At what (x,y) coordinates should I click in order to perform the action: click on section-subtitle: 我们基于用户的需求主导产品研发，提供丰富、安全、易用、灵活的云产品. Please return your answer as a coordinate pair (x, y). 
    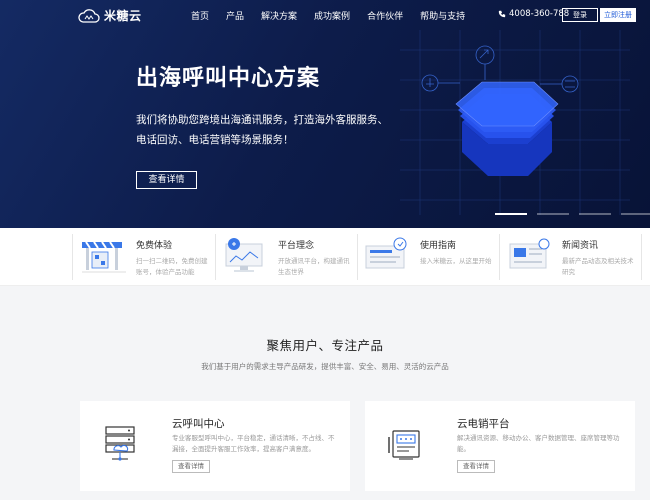
    Looking at the image, I should click on (325, 366).